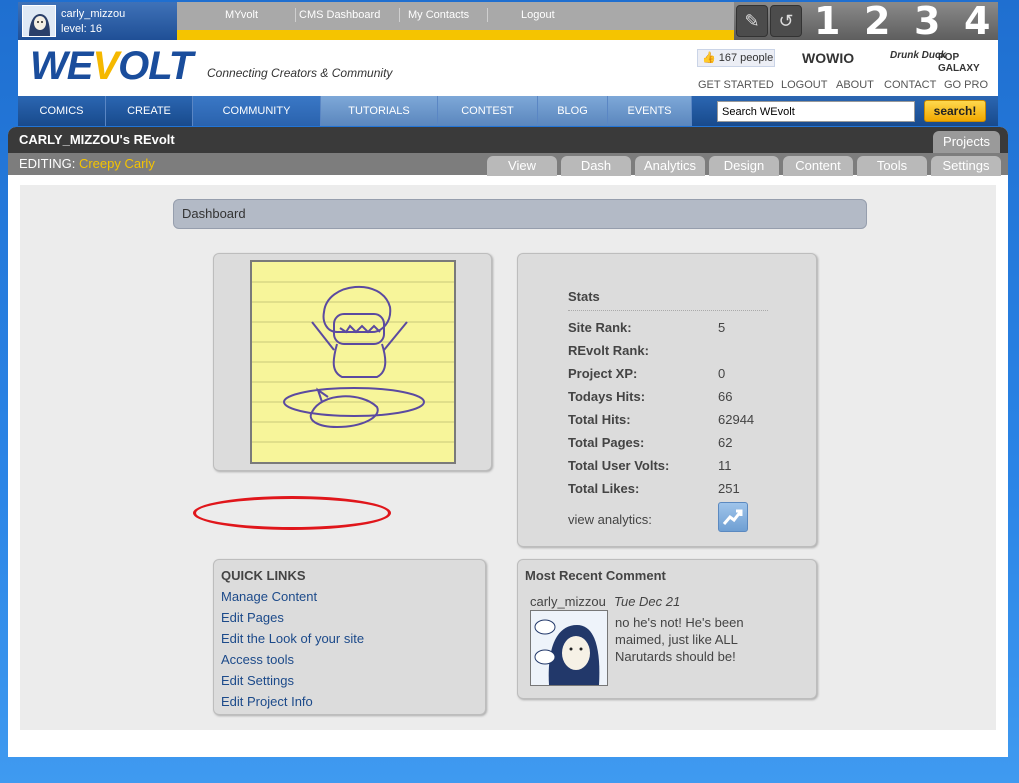  Describe the element at coordinates (568, 601) in the screenshot. I see `comment-user: carly_mizzou` at that location.